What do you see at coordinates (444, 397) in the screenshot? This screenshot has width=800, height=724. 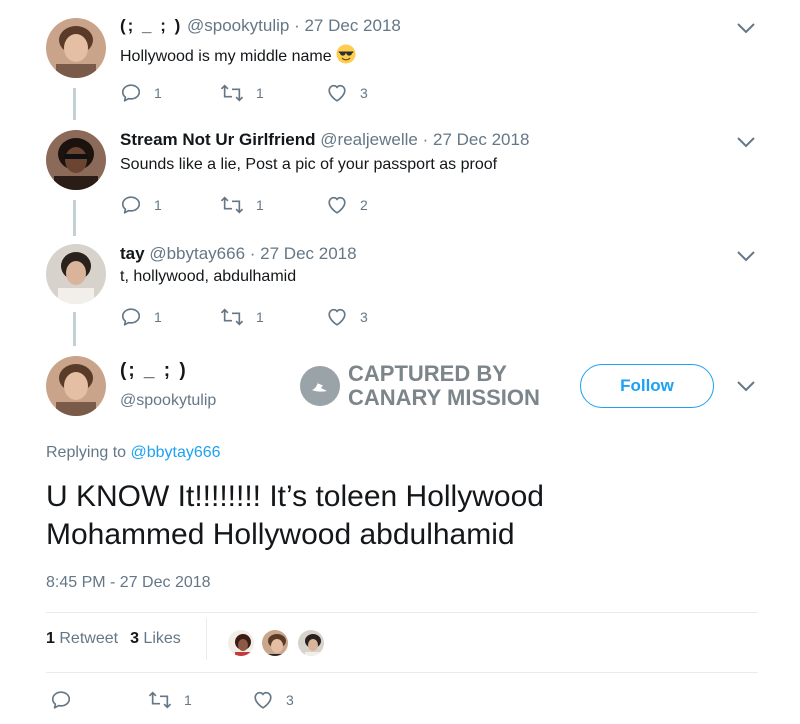 I see `watermark-line-2: CANARY MISSION` at bounding box center [444, 397].